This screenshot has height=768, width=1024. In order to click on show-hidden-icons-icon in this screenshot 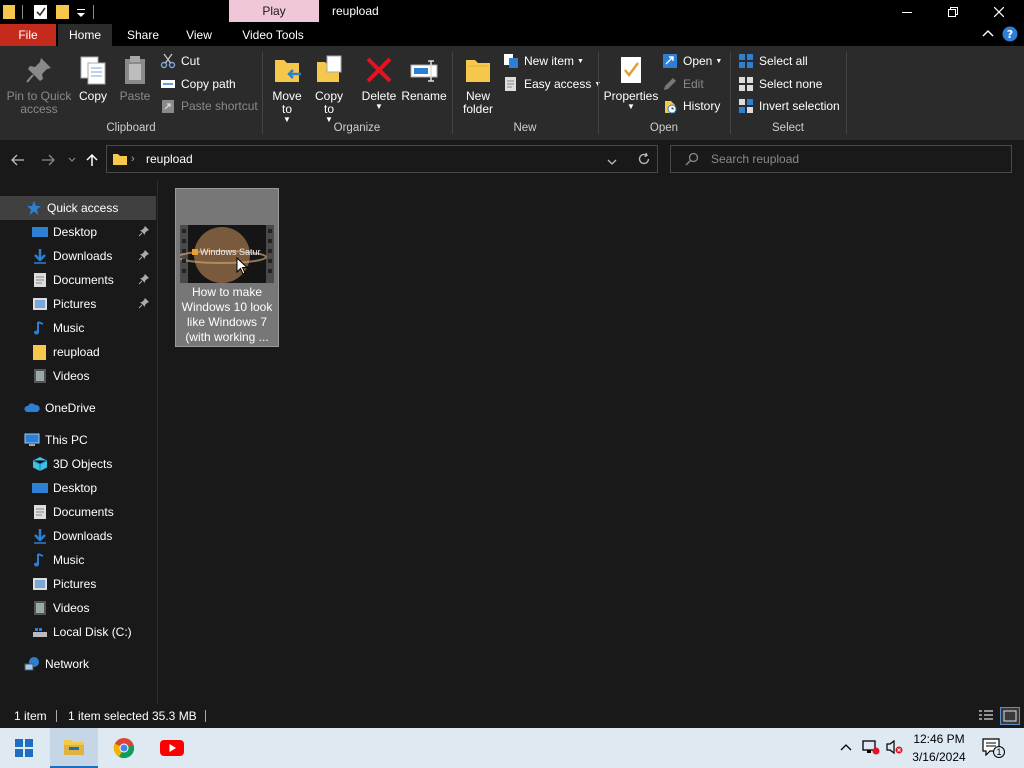, I will do `click(846, 748)`.